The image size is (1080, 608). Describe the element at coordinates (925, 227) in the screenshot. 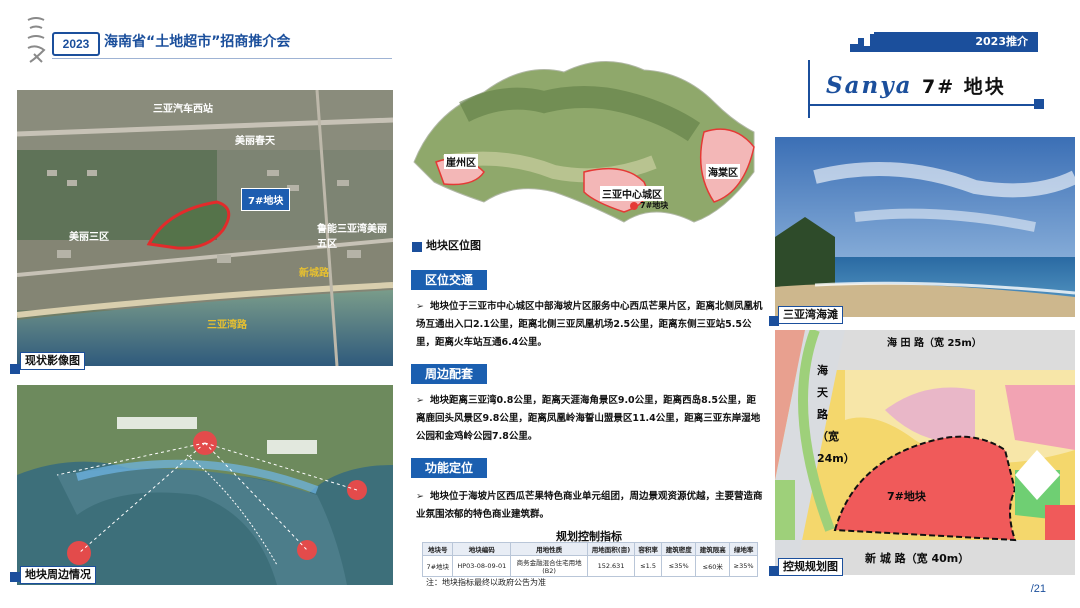

I see `beach-photo` at that location.